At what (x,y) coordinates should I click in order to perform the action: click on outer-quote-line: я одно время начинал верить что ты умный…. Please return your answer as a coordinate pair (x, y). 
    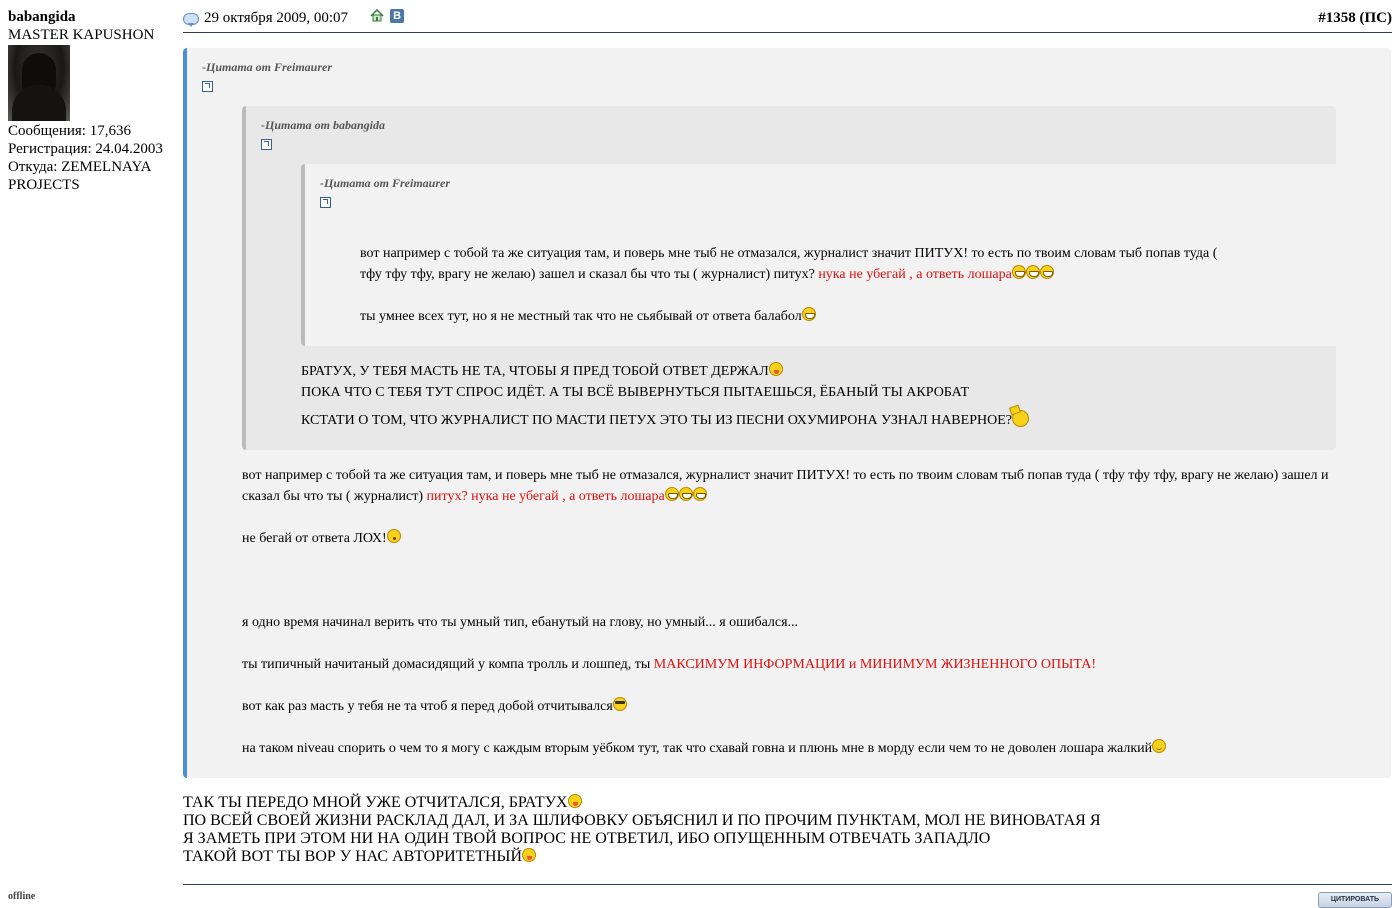
    Looking at the image, I should click on (520, 622).